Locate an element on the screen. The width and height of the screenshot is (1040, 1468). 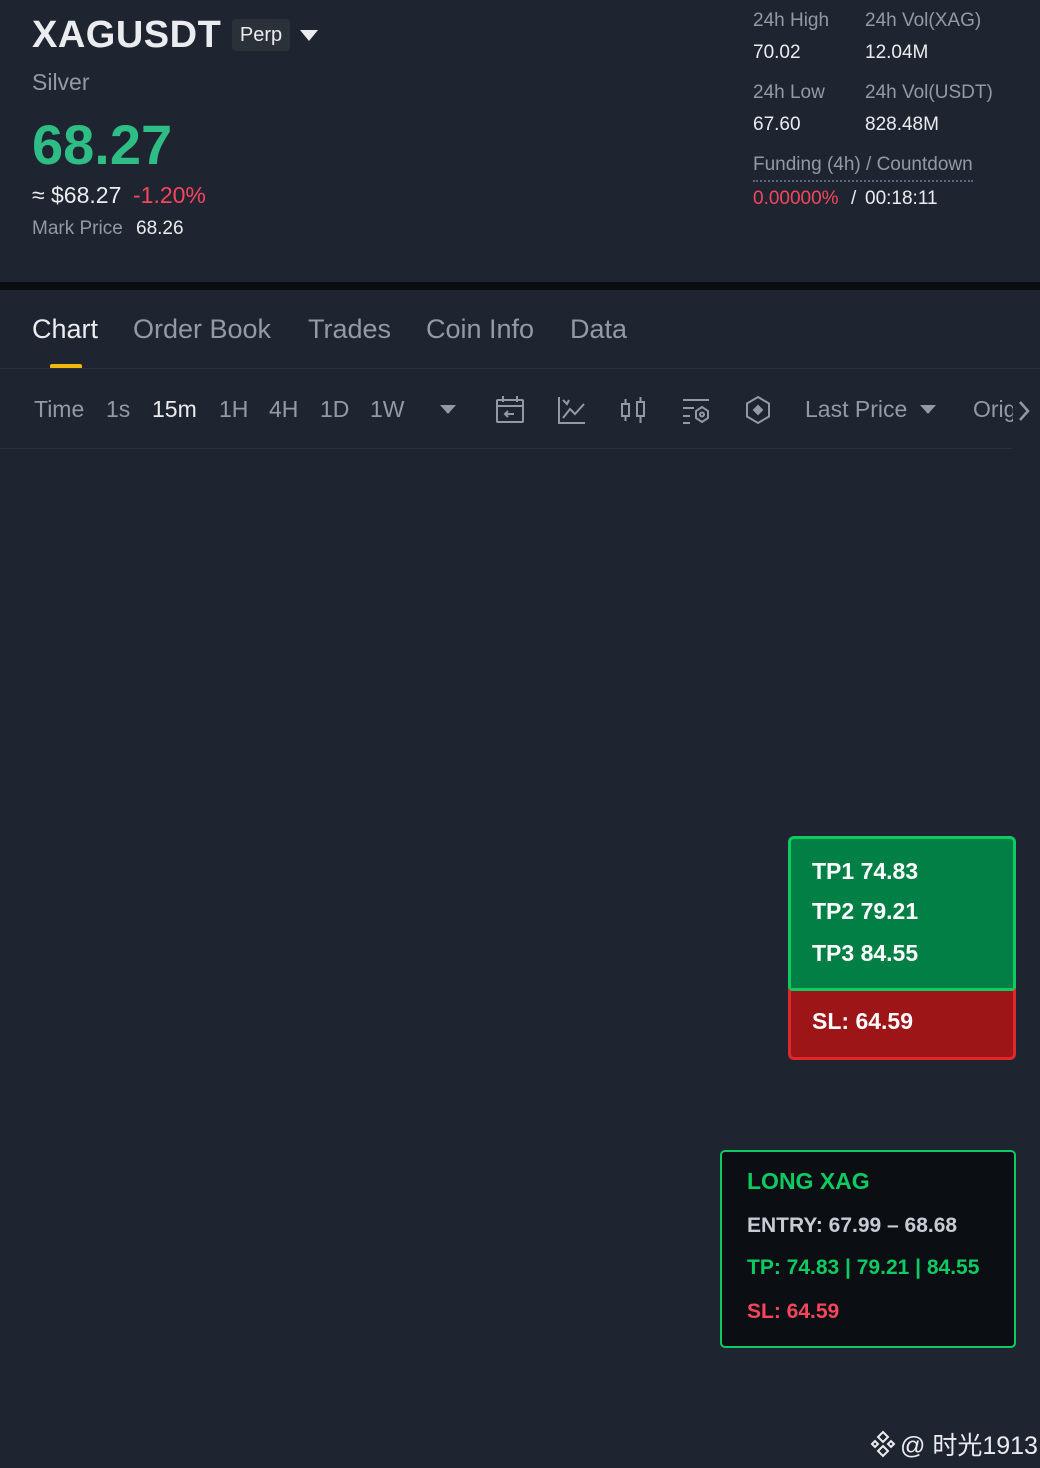
last-price: 68.27 is located at coordinates (102, 144).